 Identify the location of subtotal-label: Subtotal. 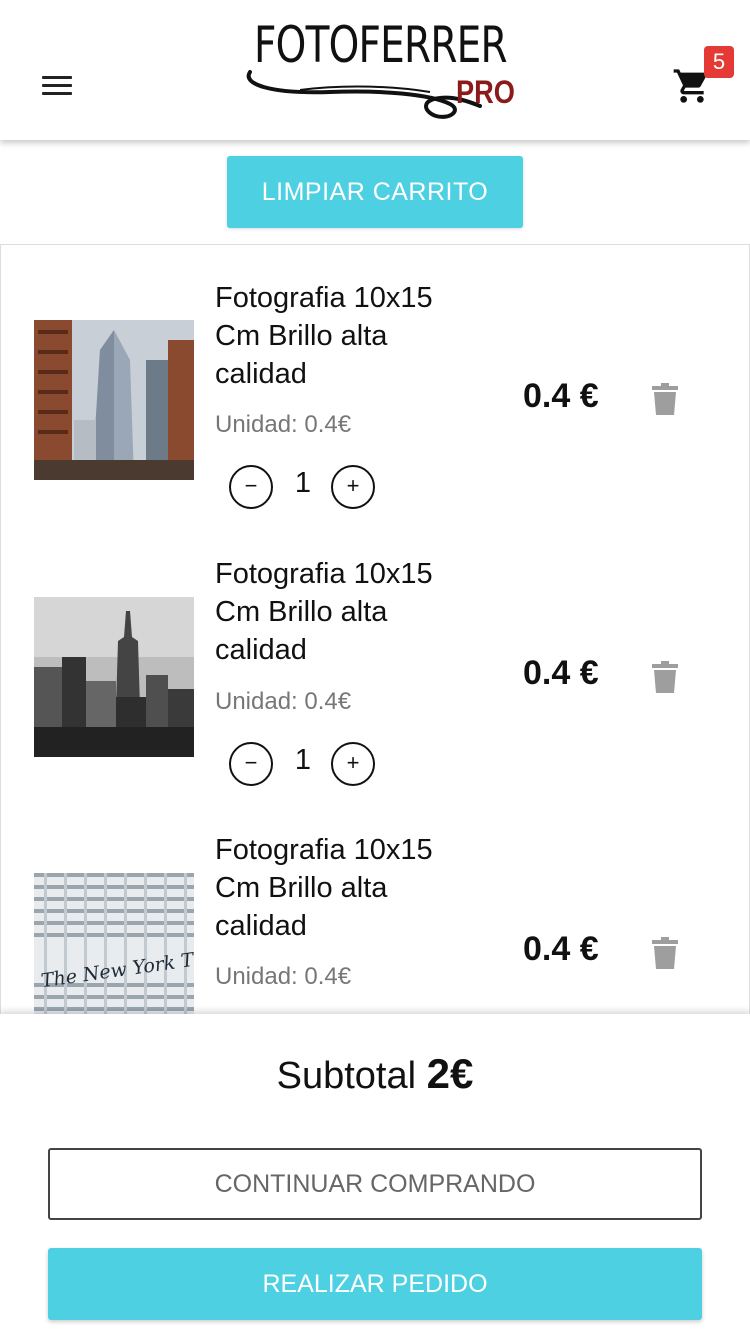
(346, 1076).